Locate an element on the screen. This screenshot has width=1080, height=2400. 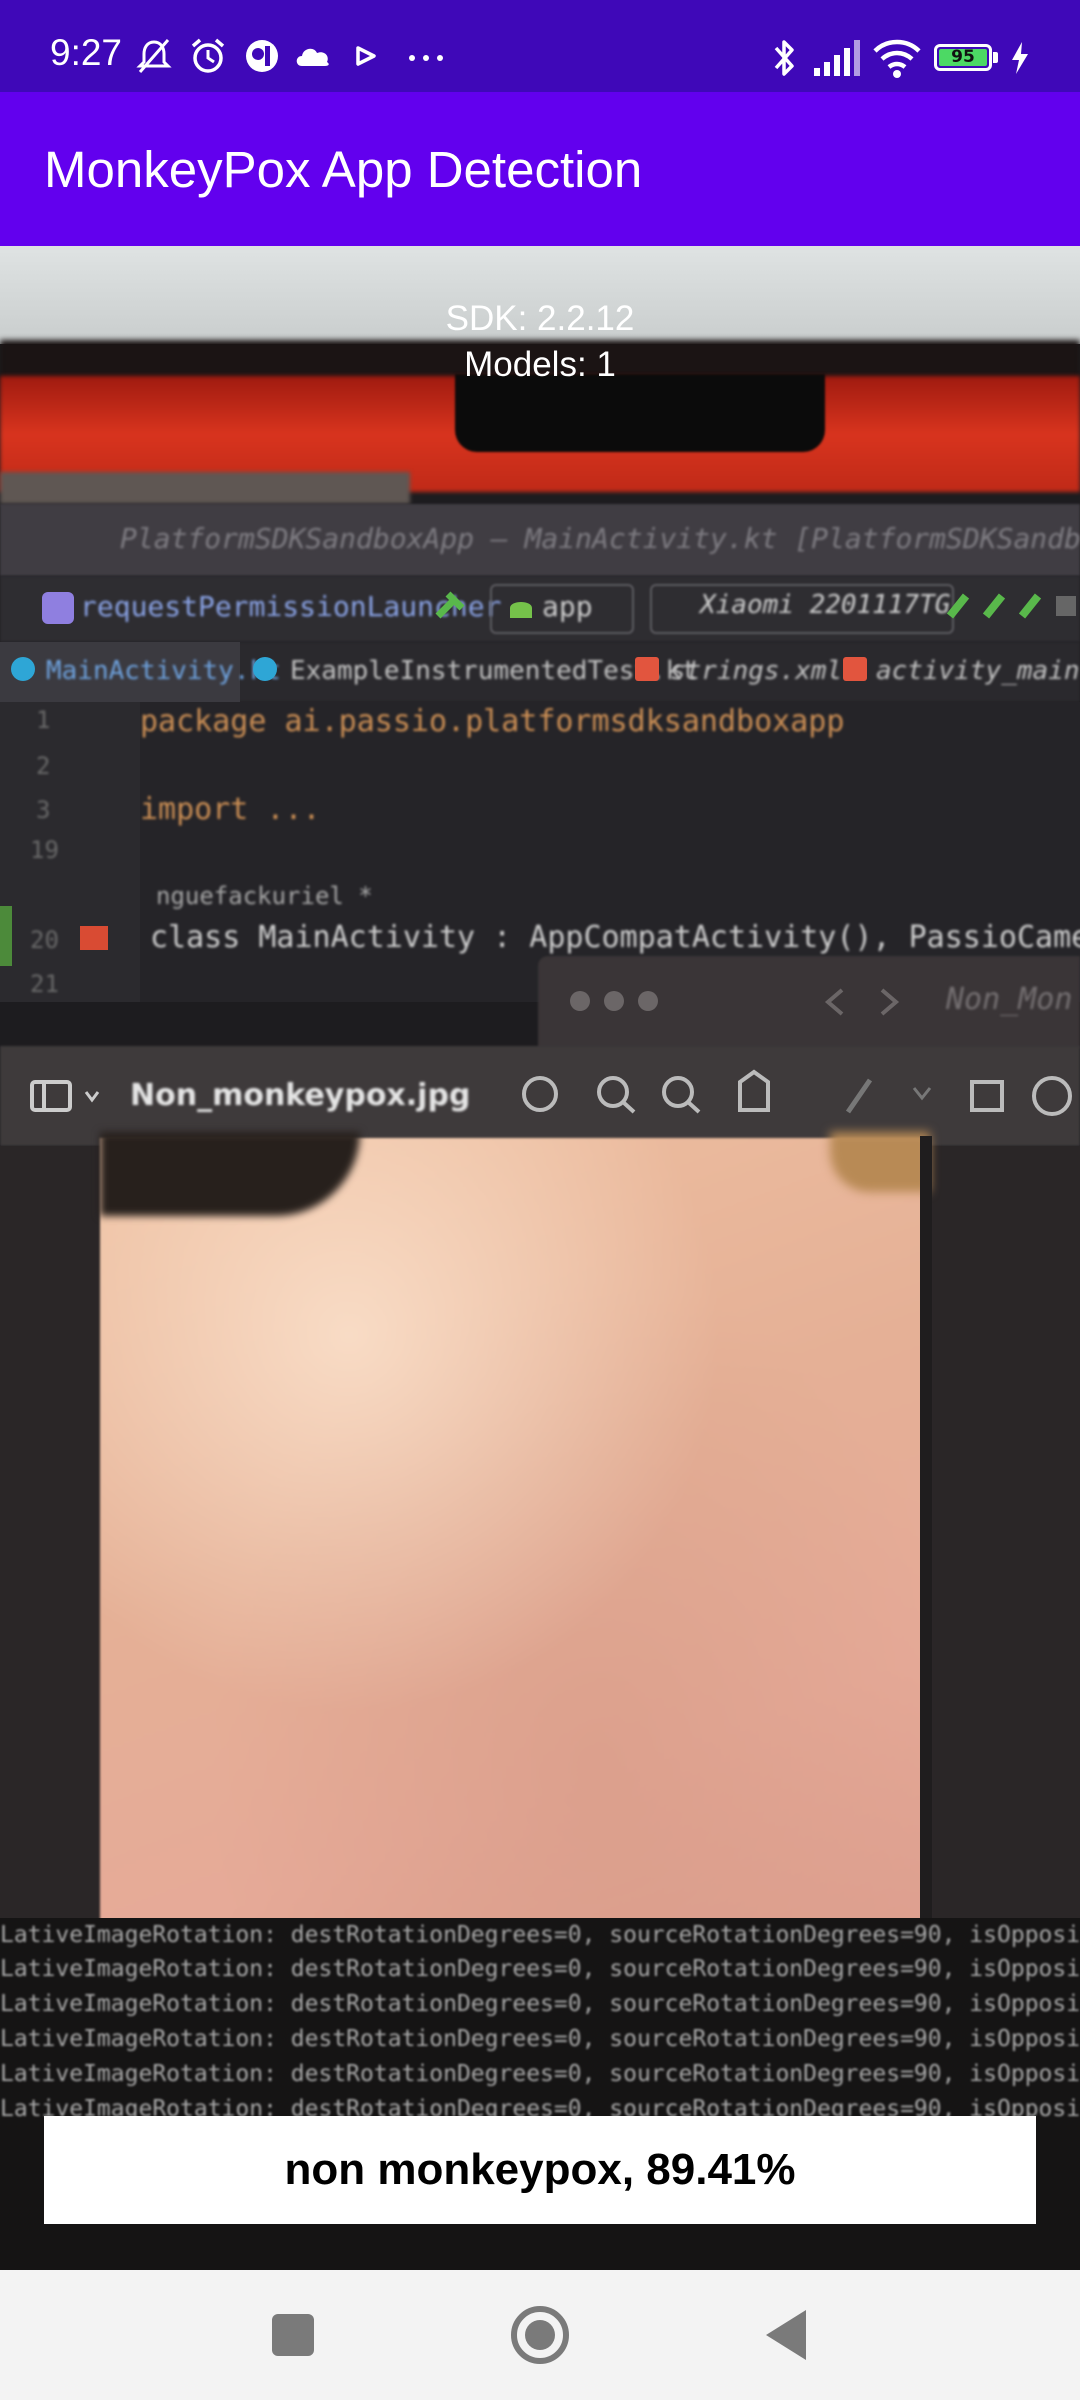
sidebar-toggle-icon is located at coordinates (65, 1096).